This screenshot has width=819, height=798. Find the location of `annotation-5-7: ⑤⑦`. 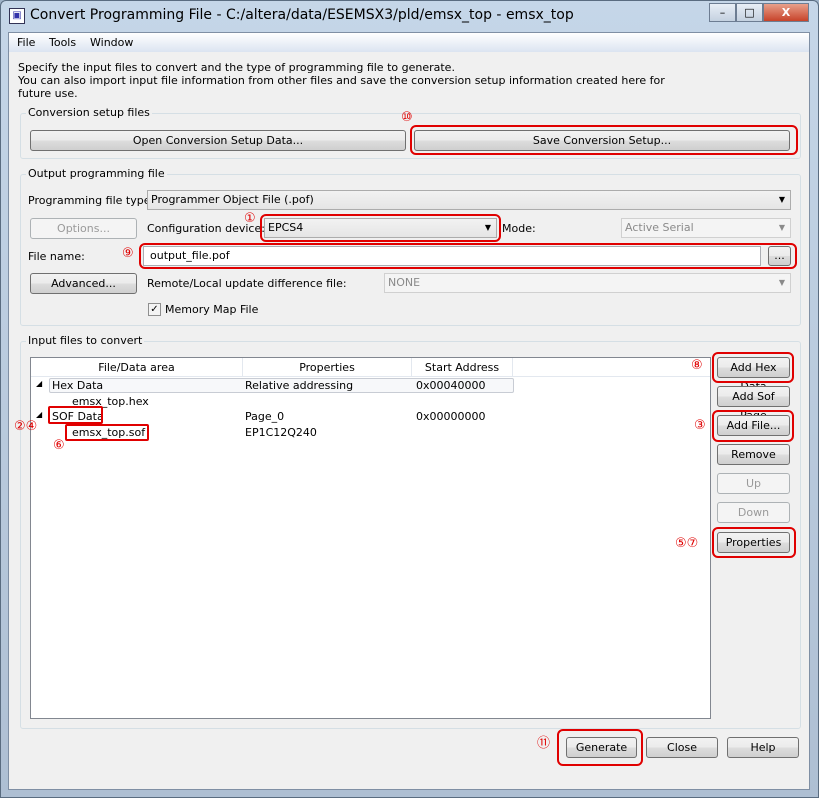

annotation-5-7: ⑤⑦ is located at coordinates (687, 543).